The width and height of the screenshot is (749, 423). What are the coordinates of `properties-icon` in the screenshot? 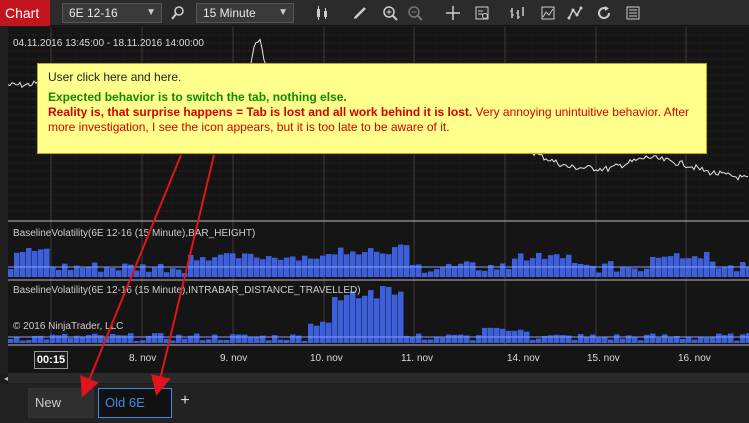 It's located at (633, 13).